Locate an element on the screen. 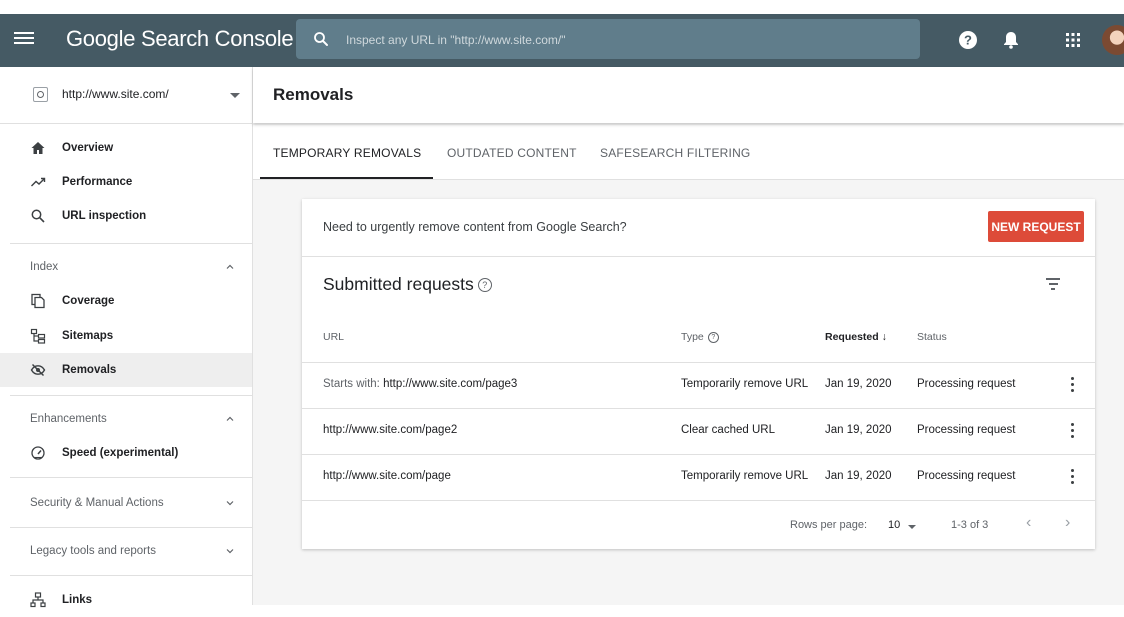  sidebar-item-label: URL inspection is located at coordinates (104, 216).